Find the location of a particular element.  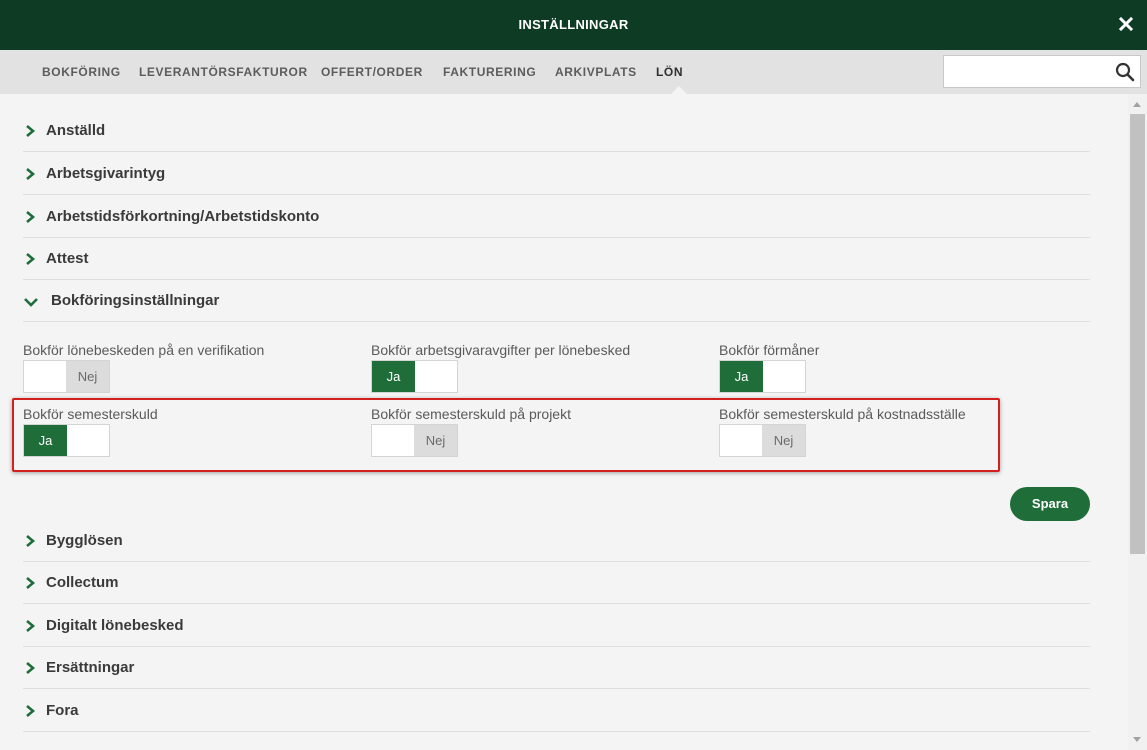

section-arbetstidsforkortning: Arbetstidsförkortning/Arbetstidskonto is located at coordinates (556, 220).